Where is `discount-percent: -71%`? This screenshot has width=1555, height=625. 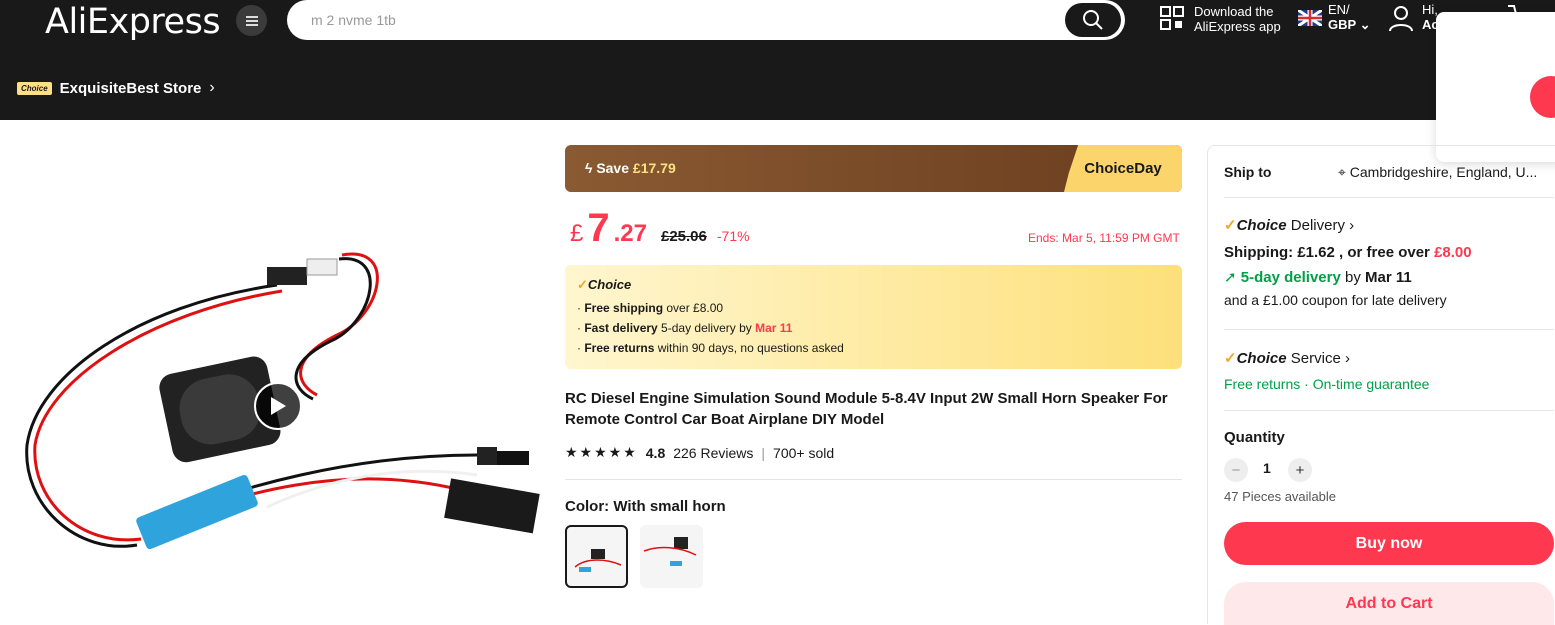
discount-percent: -71% is located at coordinates (733, 236).